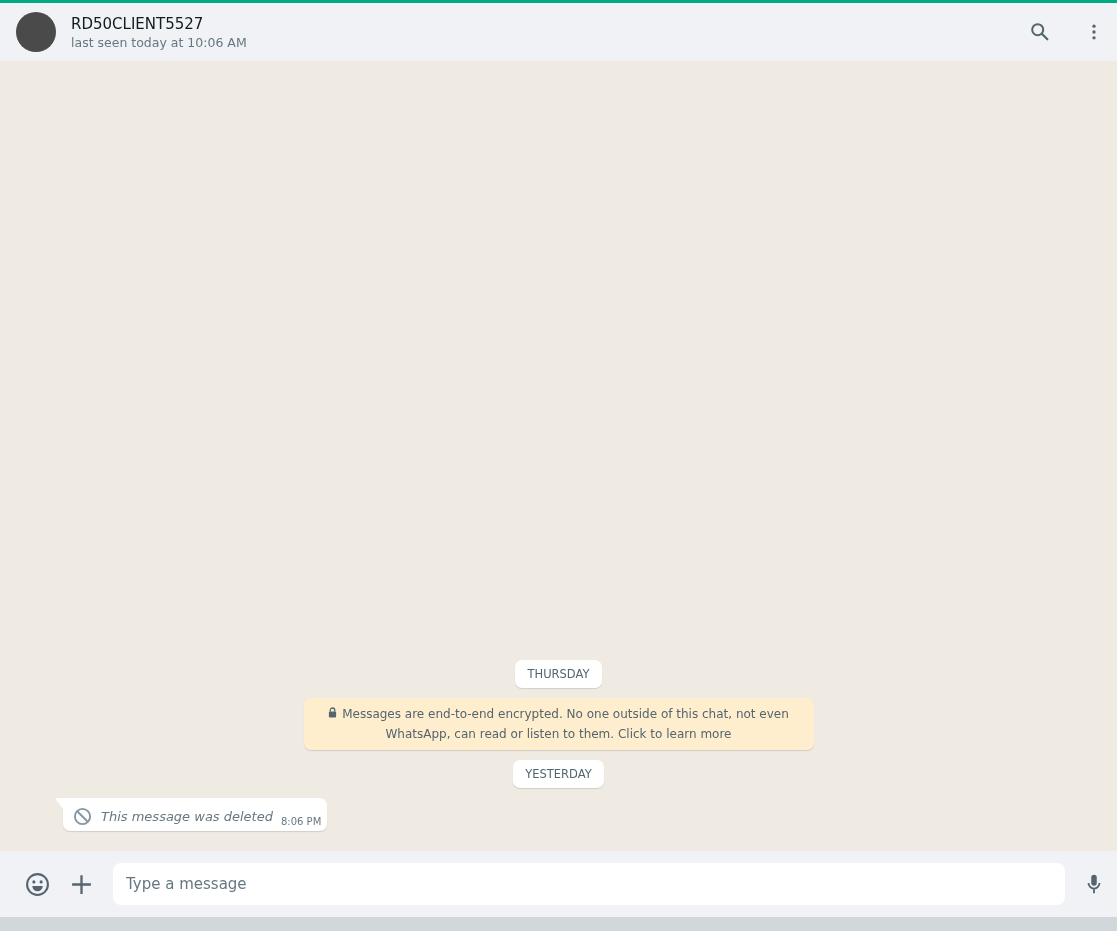 The width and height of the screenshot is (1117, 931). Describe the element at coordinates (333, 712) in the screenshot. I see `lock-icon` at that location.